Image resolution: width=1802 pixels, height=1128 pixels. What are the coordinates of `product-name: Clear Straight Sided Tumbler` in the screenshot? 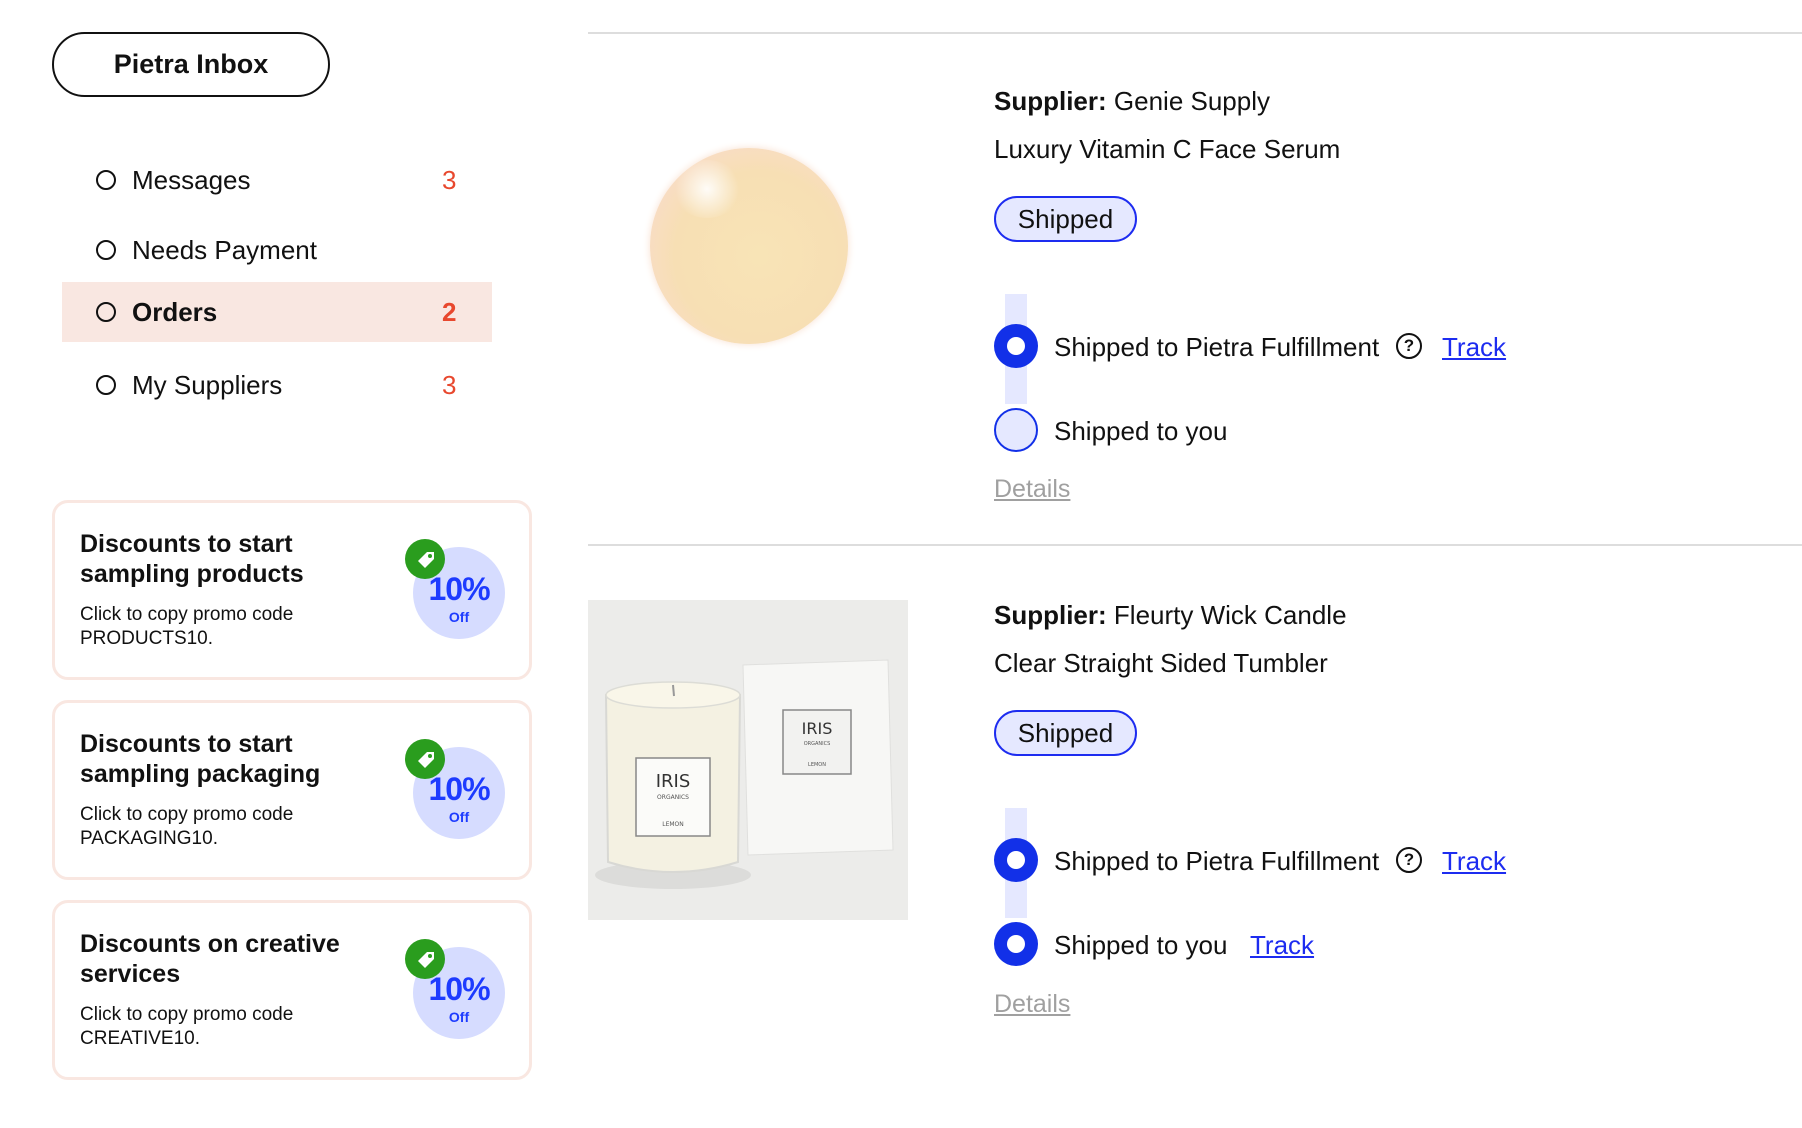 It's located at (1161, 663).